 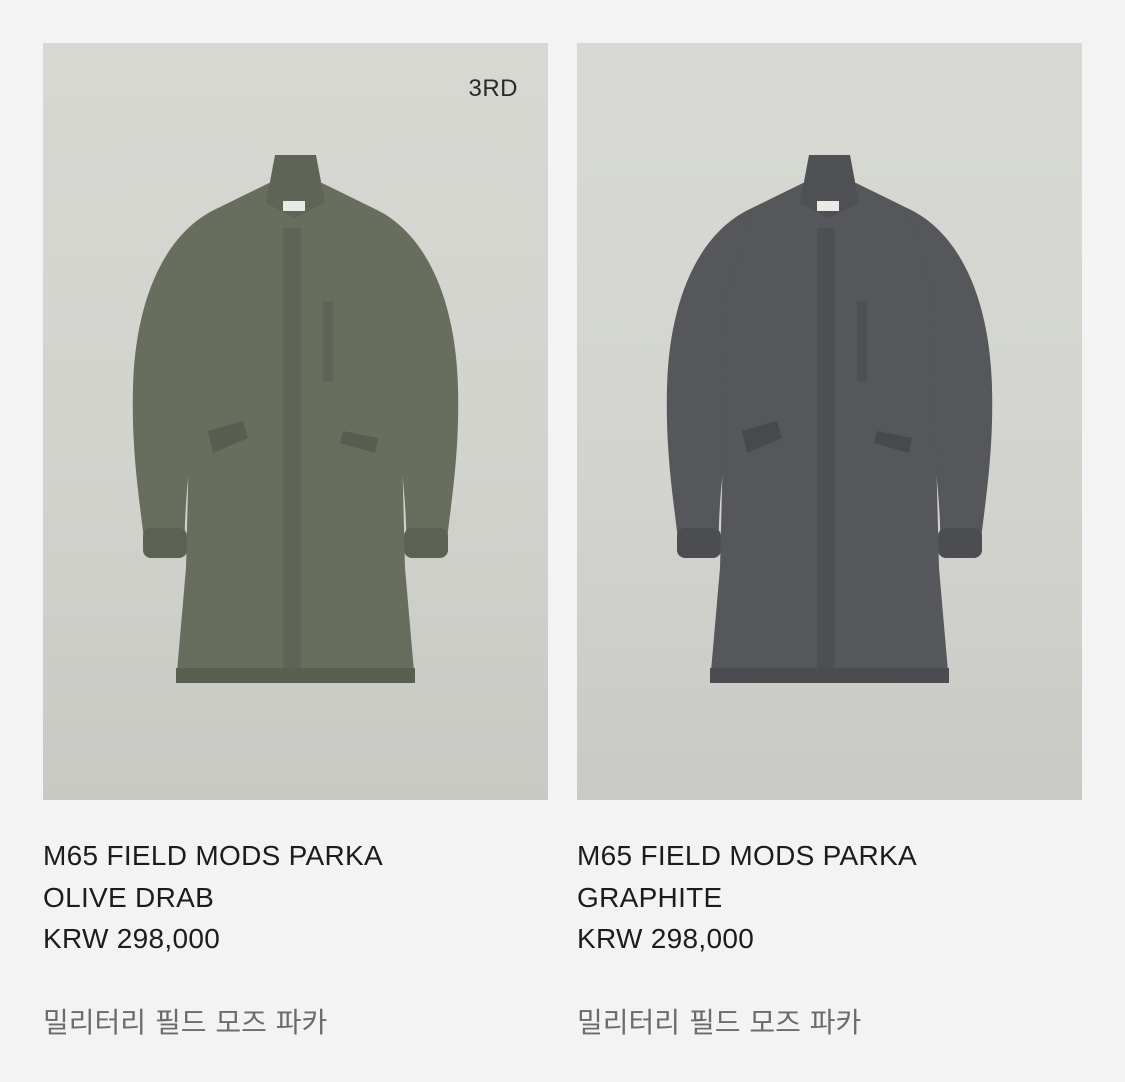 What do you see at coordinates (295, 898) in the screenshot?
I see `product-name-line2: OLIVE DRAB` at bounding box center [295, 898].